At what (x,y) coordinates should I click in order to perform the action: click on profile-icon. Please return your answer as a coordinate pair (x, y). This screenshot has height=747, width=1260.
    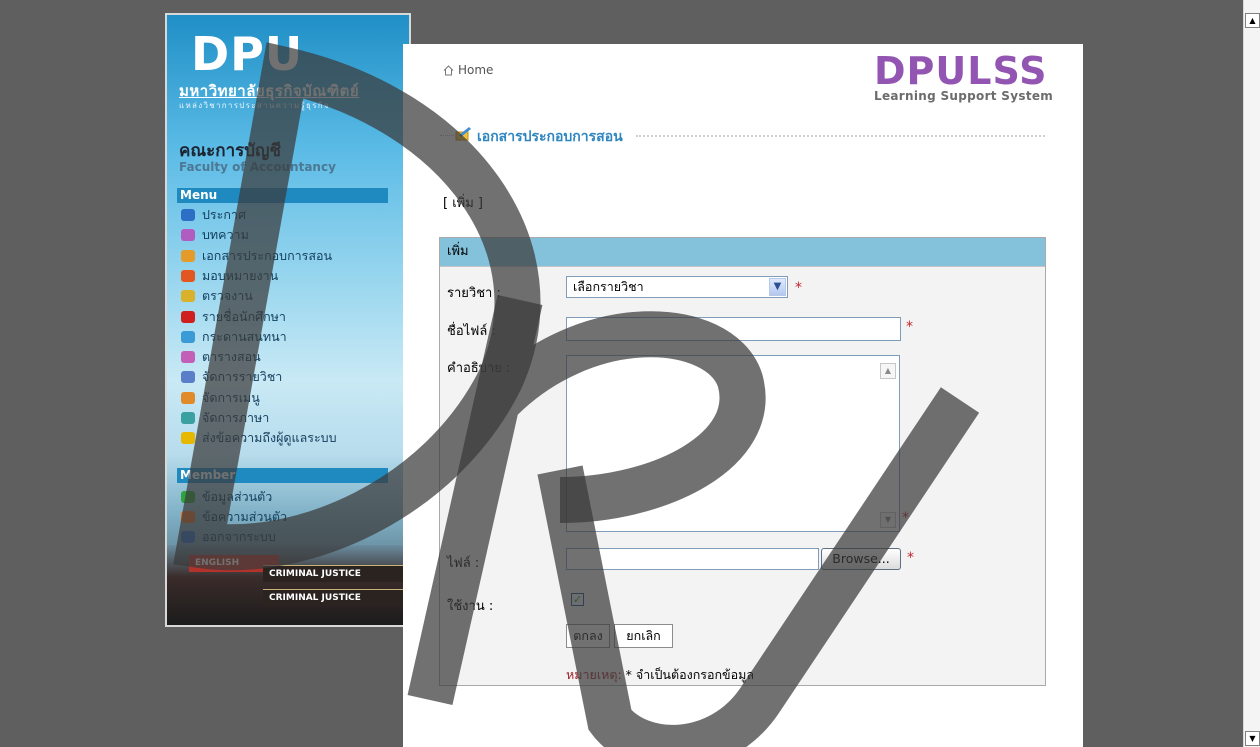
    Looking at the image, I should click on (188, 497).